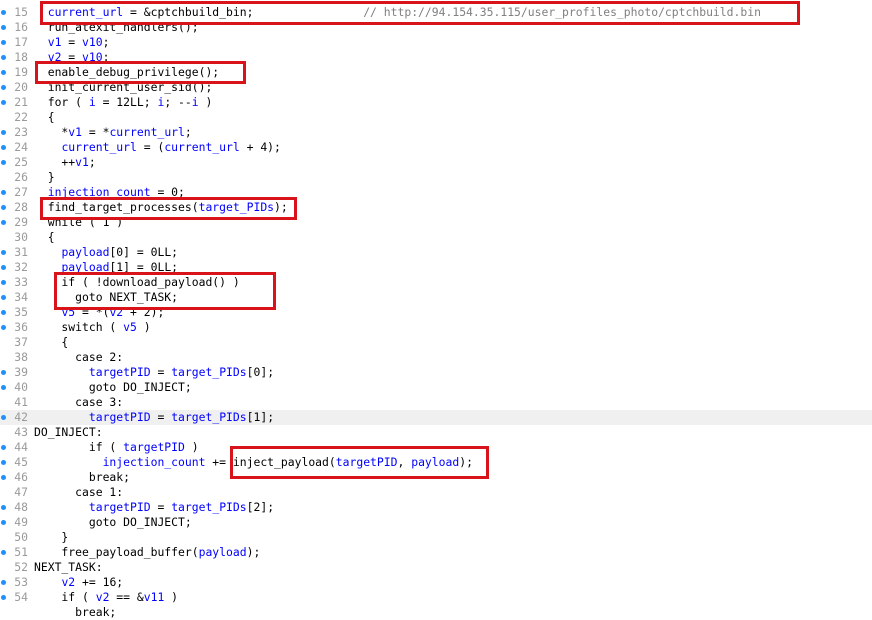 This screenshot has height=620, width=872. What do you see at coordinates (436, 132) in the screenshot?
I see `code-line: 23 *v1 = *current_url;` at bounding box center [436, 132].